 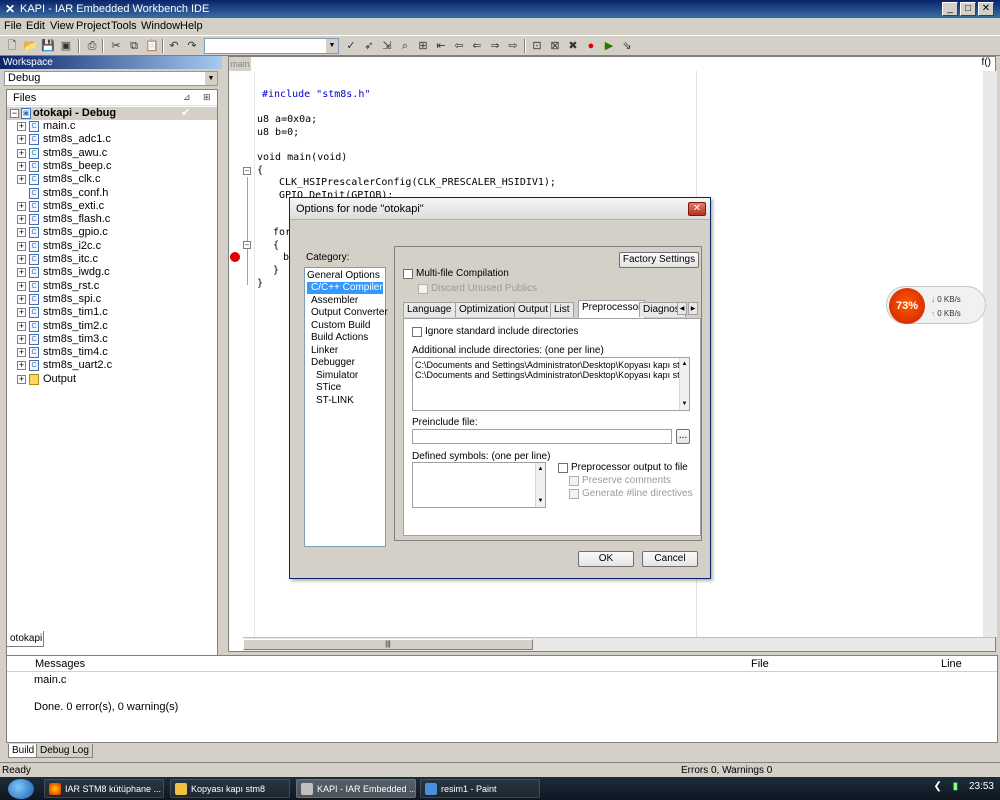 I want to click on tab-scroll-left-icon: ◀, so click(x=682, y=308).